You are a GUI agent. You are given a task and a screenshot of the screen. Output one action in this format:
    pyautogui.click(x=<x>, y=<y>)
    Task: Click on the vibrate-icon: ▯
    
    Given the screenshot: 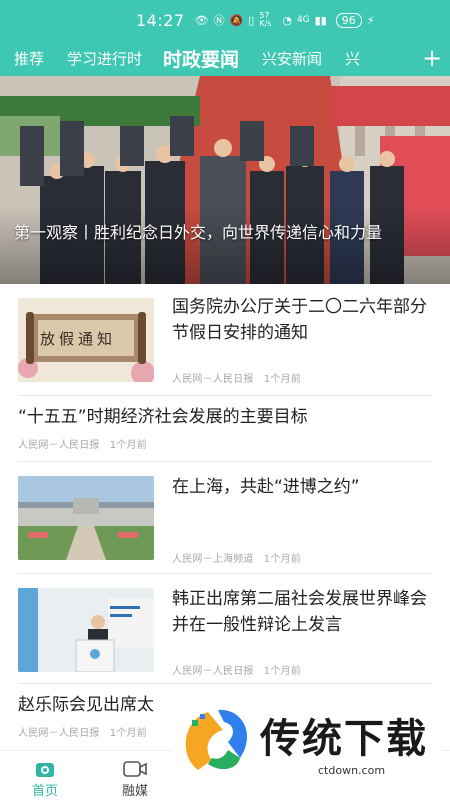 What is the action you would take?
    pyautogui.click(x=251, y=20)
    